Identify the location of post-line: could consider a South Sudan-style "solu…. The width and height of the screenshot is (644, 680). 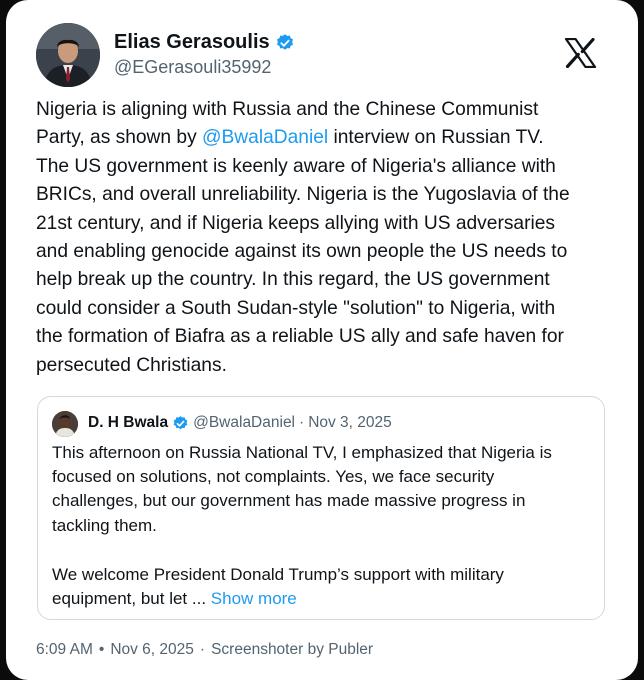
(326, 309).